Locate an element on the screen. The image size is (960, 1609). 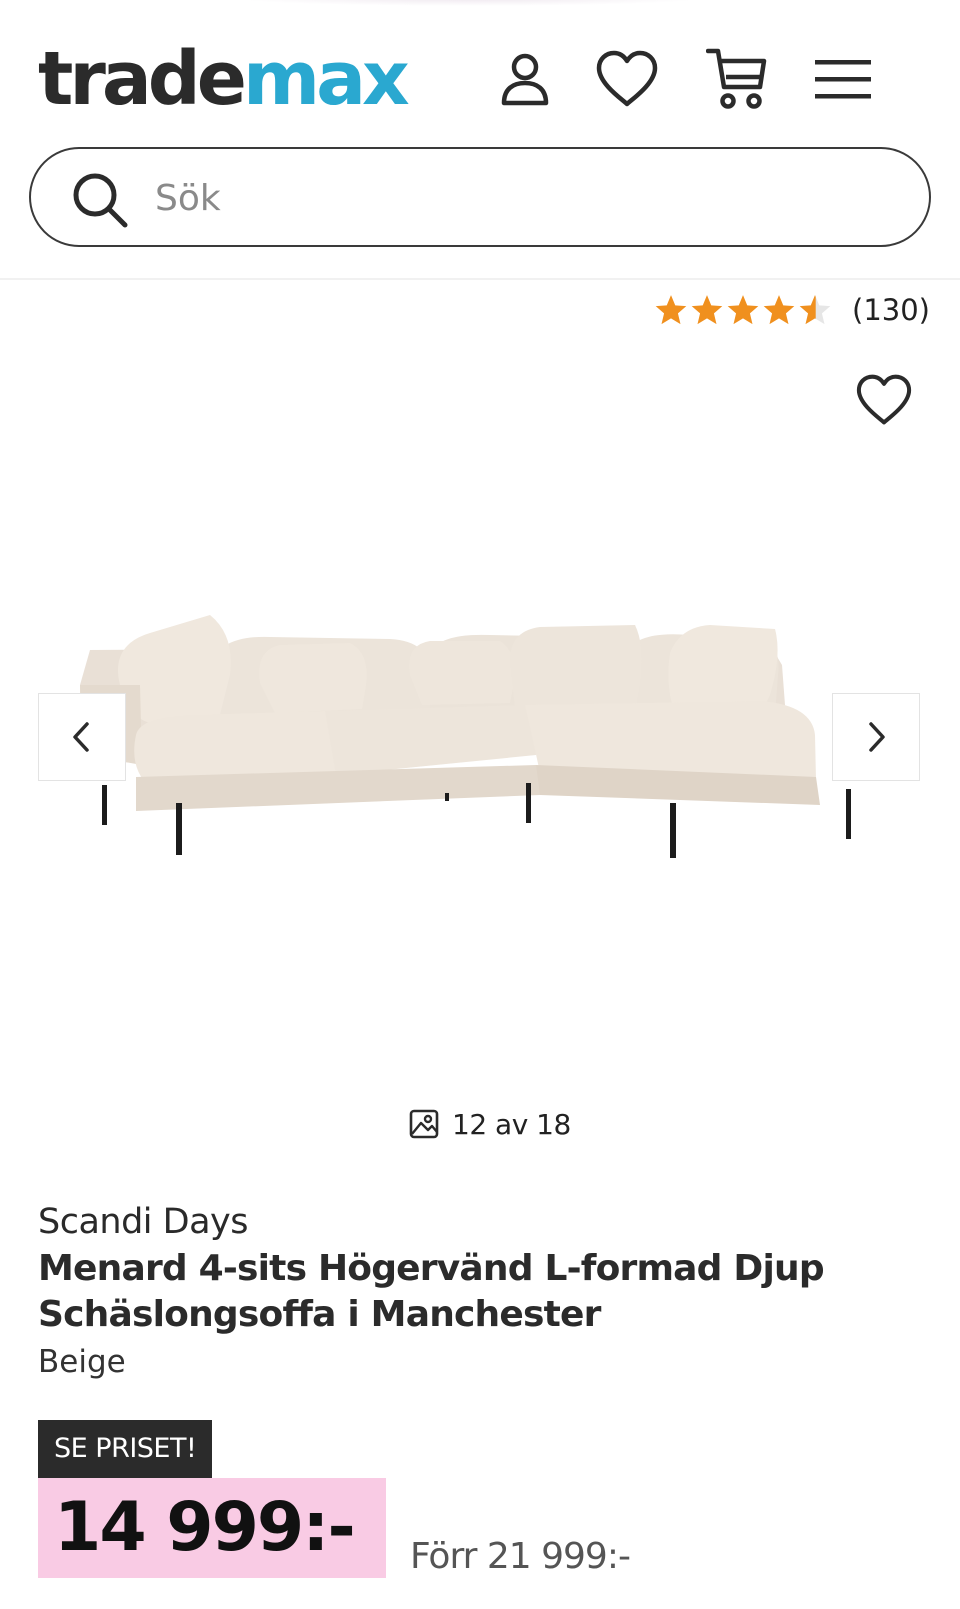
chevron-right-icon is located at coordinates (877, 737).